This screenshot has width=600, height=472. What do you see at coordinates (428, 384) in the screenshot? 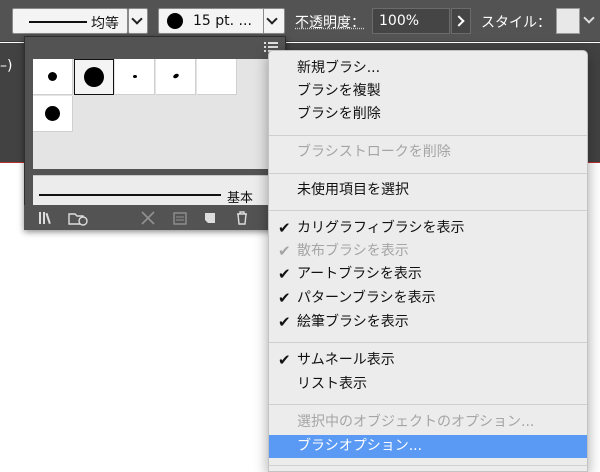
I see `menu-item-list-view: リスト表示` at bounding box center [428, 384].